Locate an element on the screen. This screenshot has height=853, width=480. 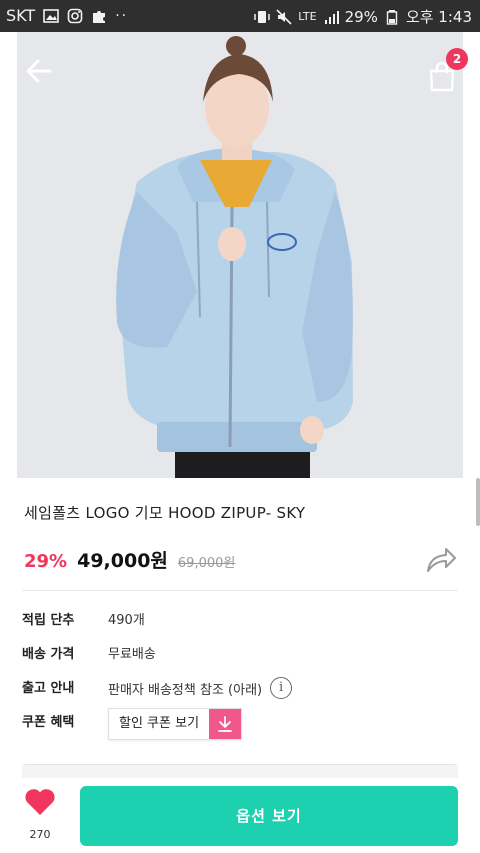
release-value: 판매자 배송정책 참조 (아래) is located at coordinates (185, 690).